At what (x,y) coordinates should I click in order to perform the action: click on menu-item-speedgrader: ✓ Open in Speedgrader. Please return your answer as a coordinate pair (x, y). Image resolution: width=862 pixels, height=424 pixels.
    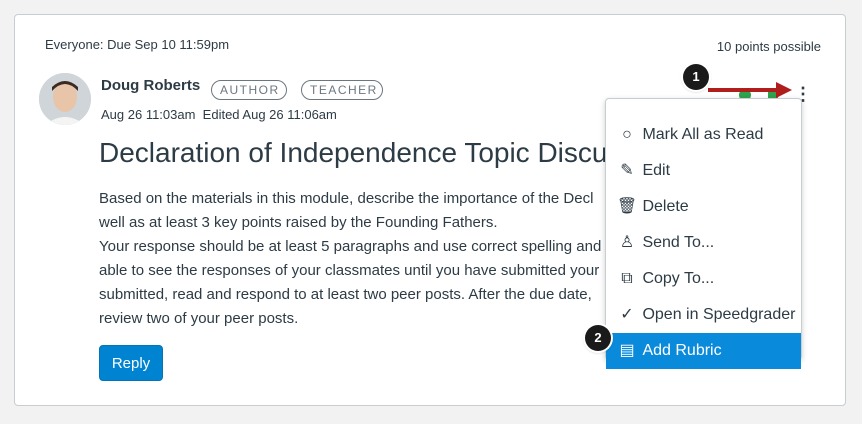
    Looking at the image, I should click on (703, 315).